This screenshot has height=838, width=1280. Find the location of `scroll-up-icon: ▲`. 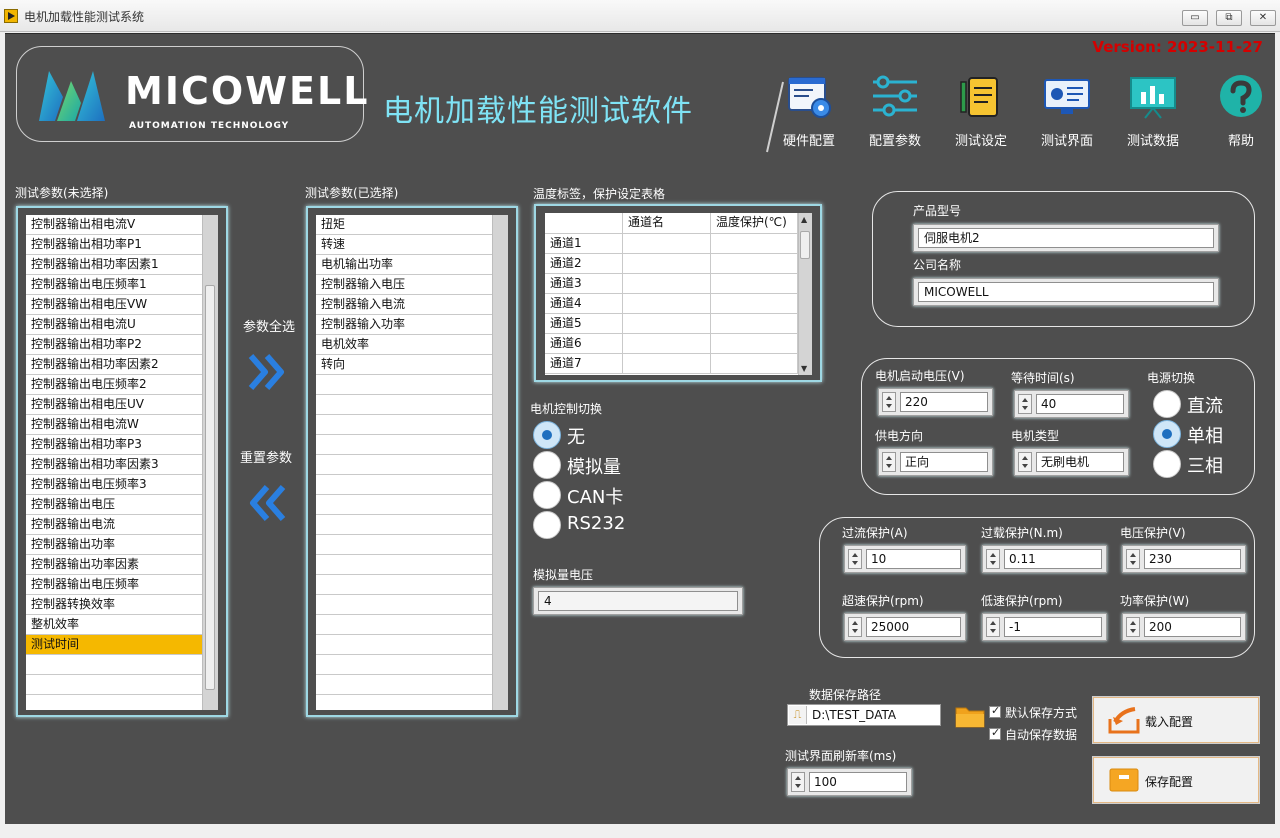

scroll-up-icon: ▲ is located at coordinates (804, 219).